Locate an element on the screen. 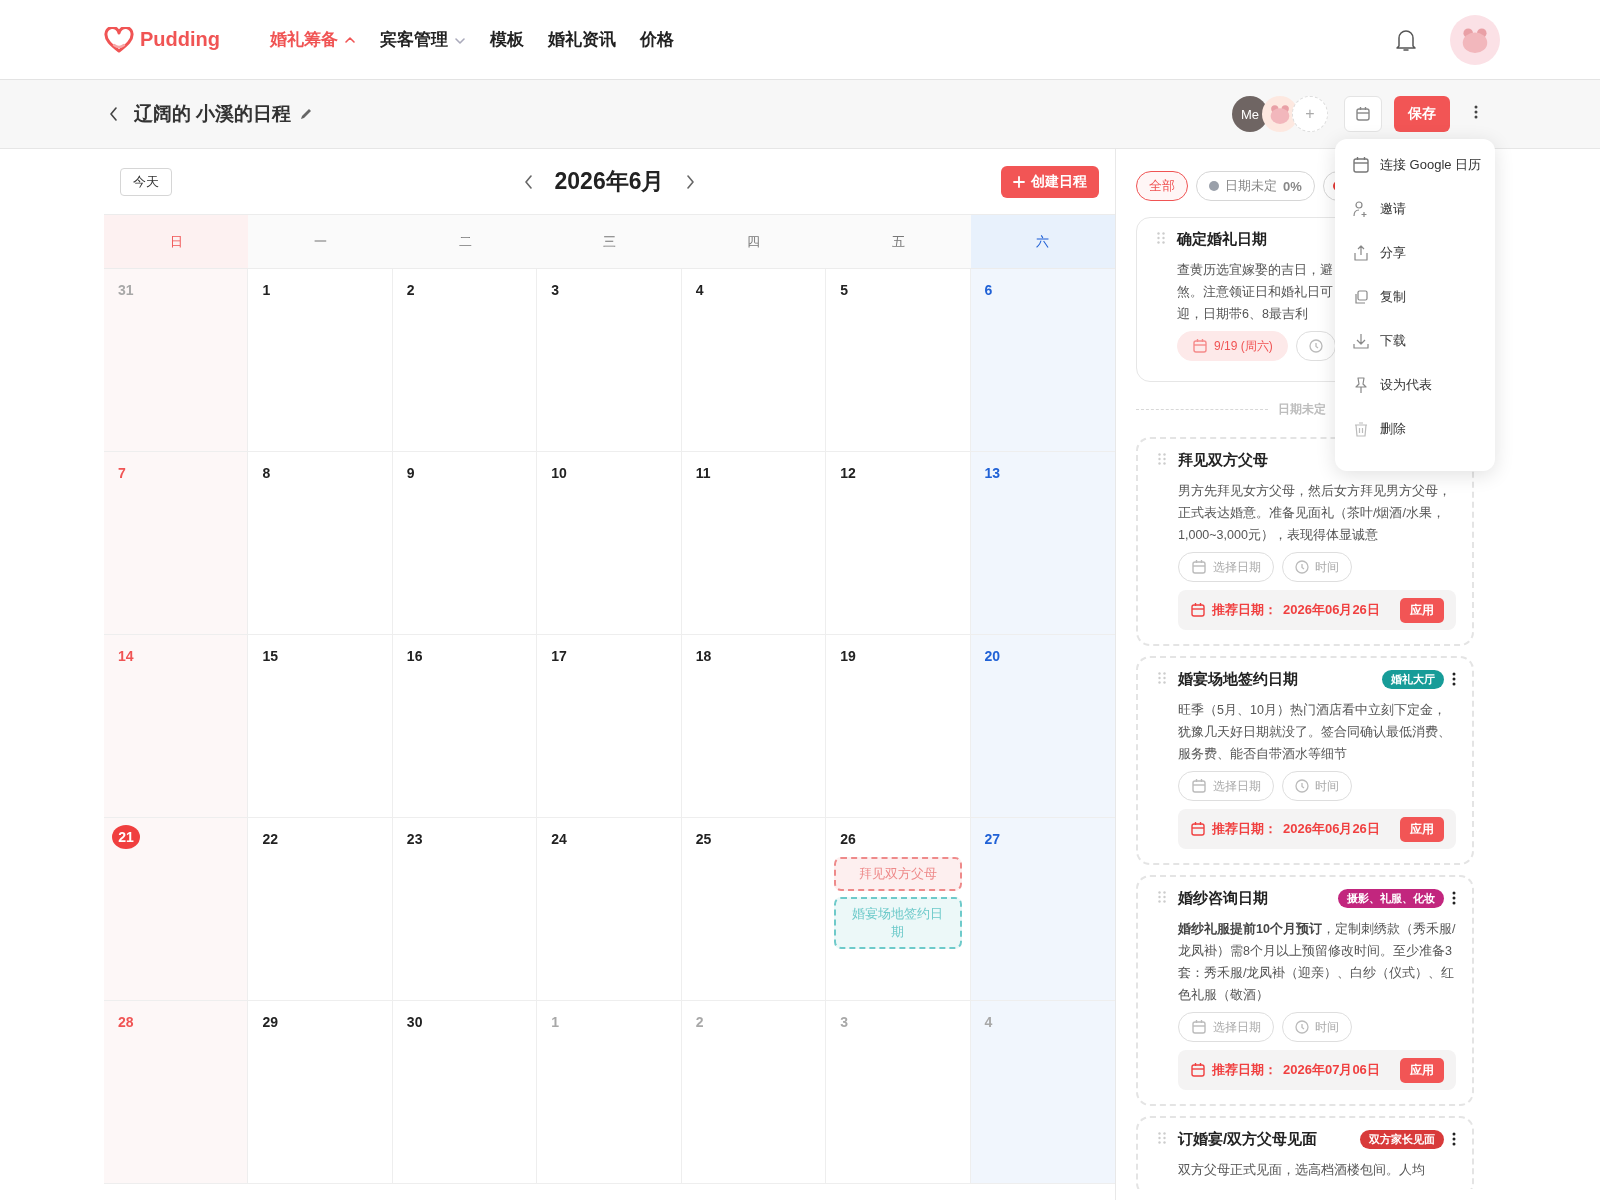  calendar-day-cell: 19 is located at coordinates (898, 726).